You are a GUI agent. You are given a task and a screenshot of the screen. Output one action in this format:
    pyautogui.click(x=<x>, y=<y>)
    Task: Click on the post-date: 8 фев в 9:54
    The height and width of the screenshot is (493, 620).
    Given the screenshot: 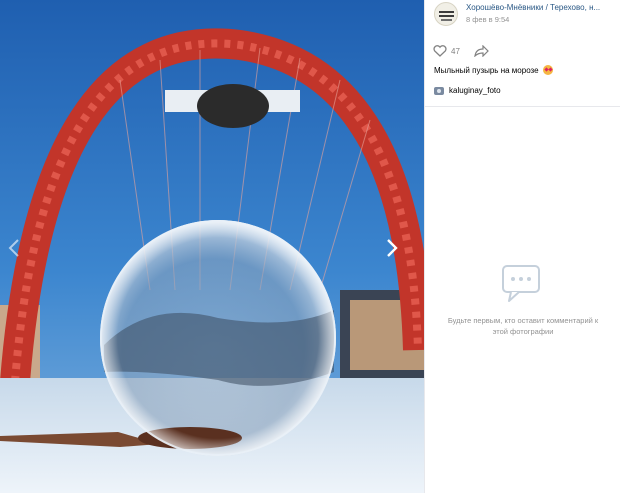 What is the action you would take?
    pyautogui.click(x=487, y=19)
    